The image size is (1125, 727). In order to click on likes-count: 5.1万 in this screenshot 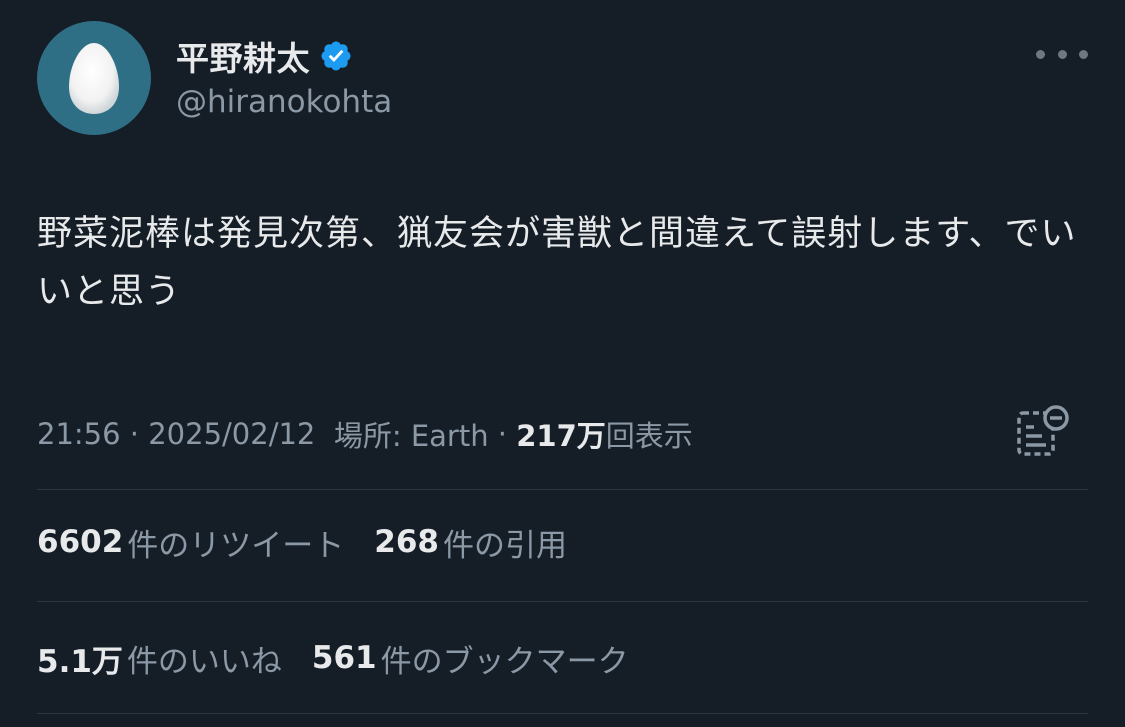, I will do `click(80, 661)`.